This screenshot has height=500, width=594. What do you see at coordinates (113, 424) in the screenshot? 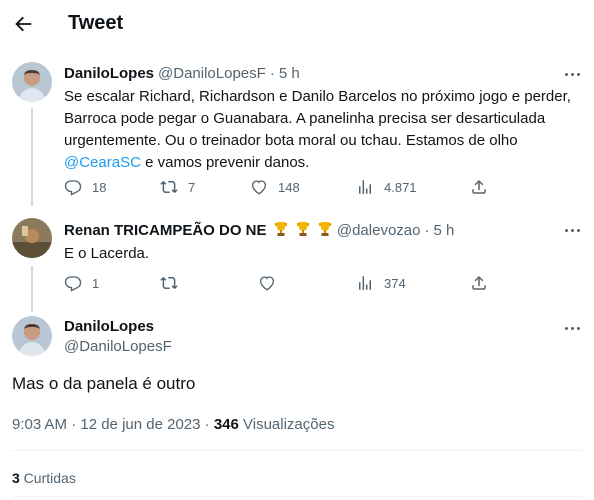
I see `tweet-datetime: 9:03 AM · 12 de jun de 2023 ·` at bounding box center [113, 424].